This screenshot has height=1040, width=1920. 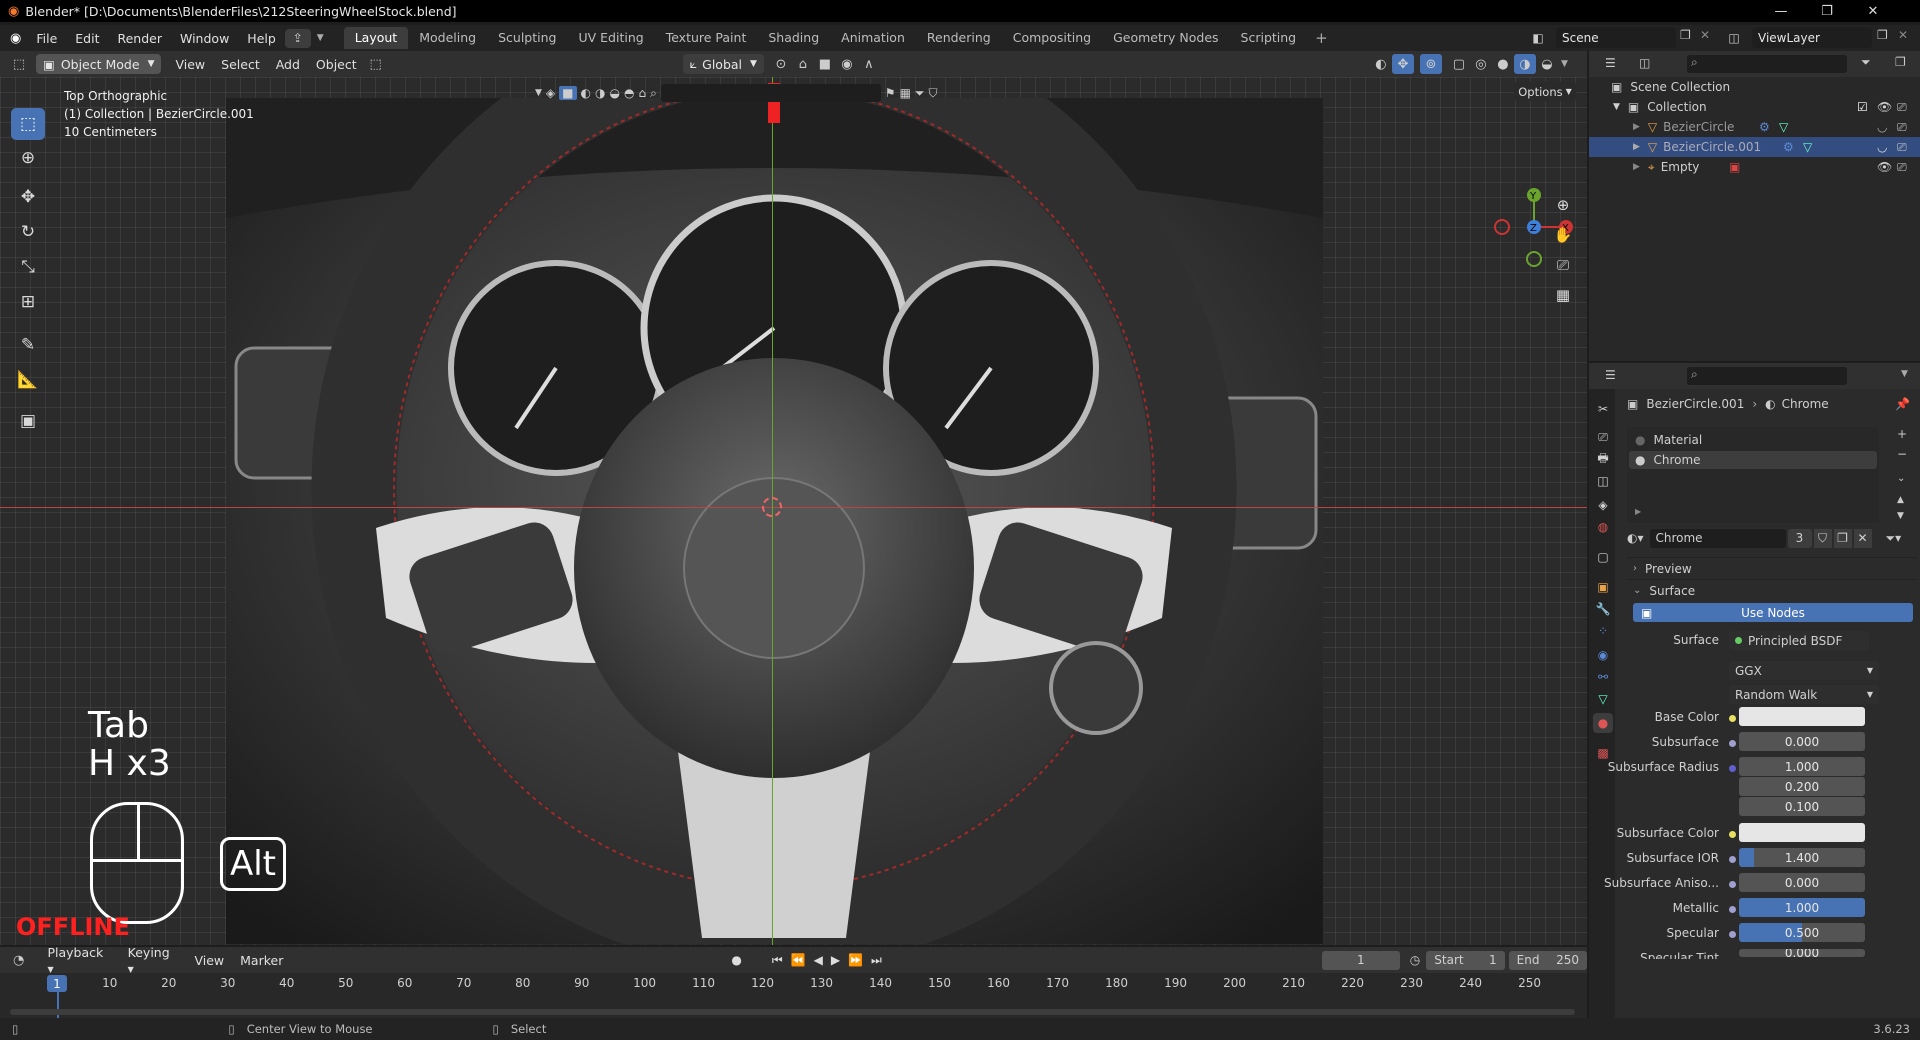 I want to click on output-tab-icon: 🖶, so click(x=1603, y=459).